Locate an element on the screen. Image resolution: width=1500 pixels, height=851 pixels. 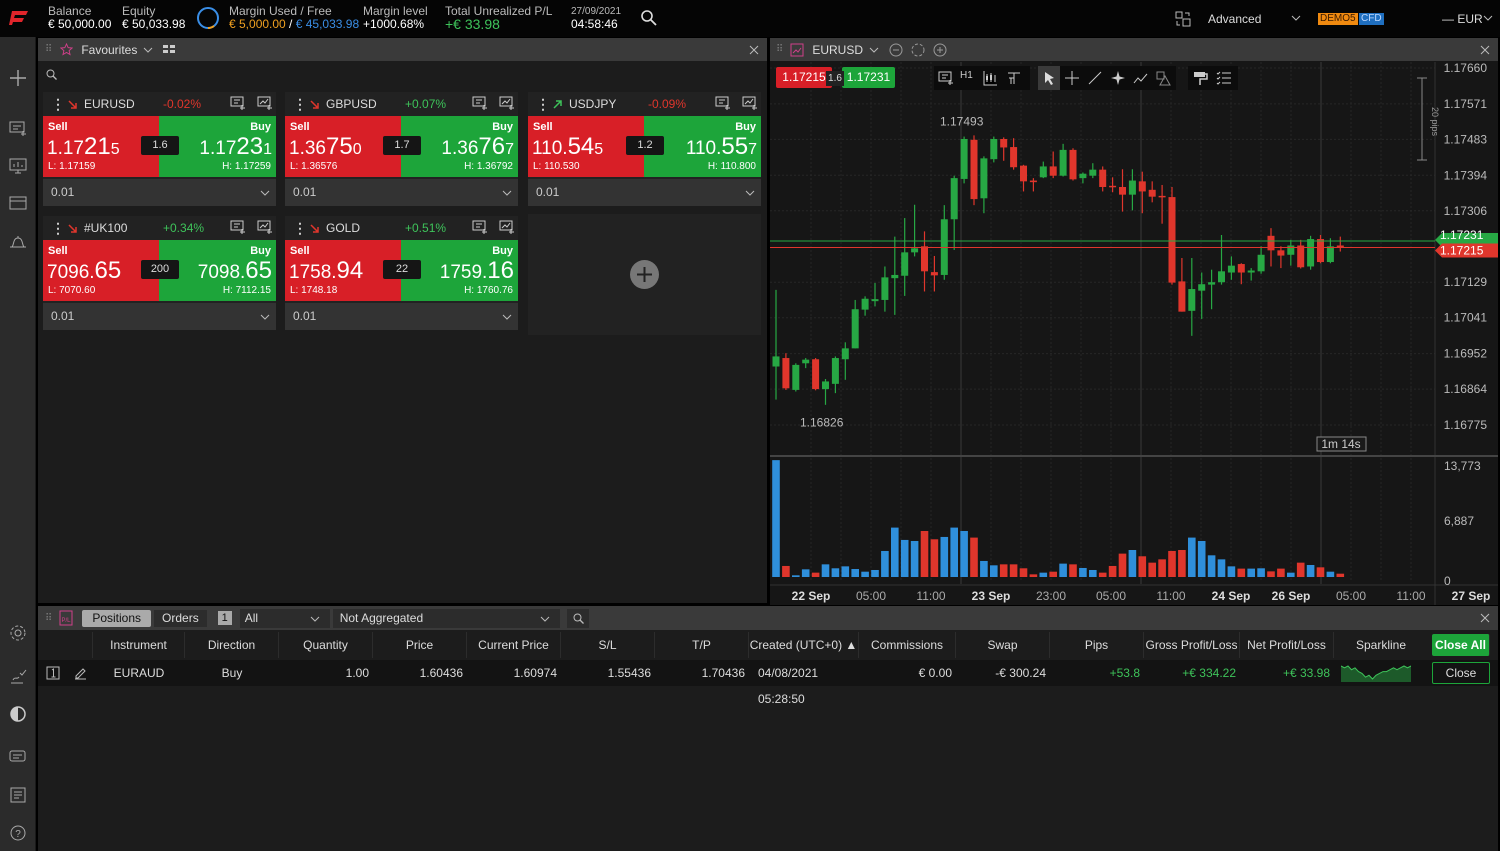
symbol-search-row is located at coordinates (402, 74).